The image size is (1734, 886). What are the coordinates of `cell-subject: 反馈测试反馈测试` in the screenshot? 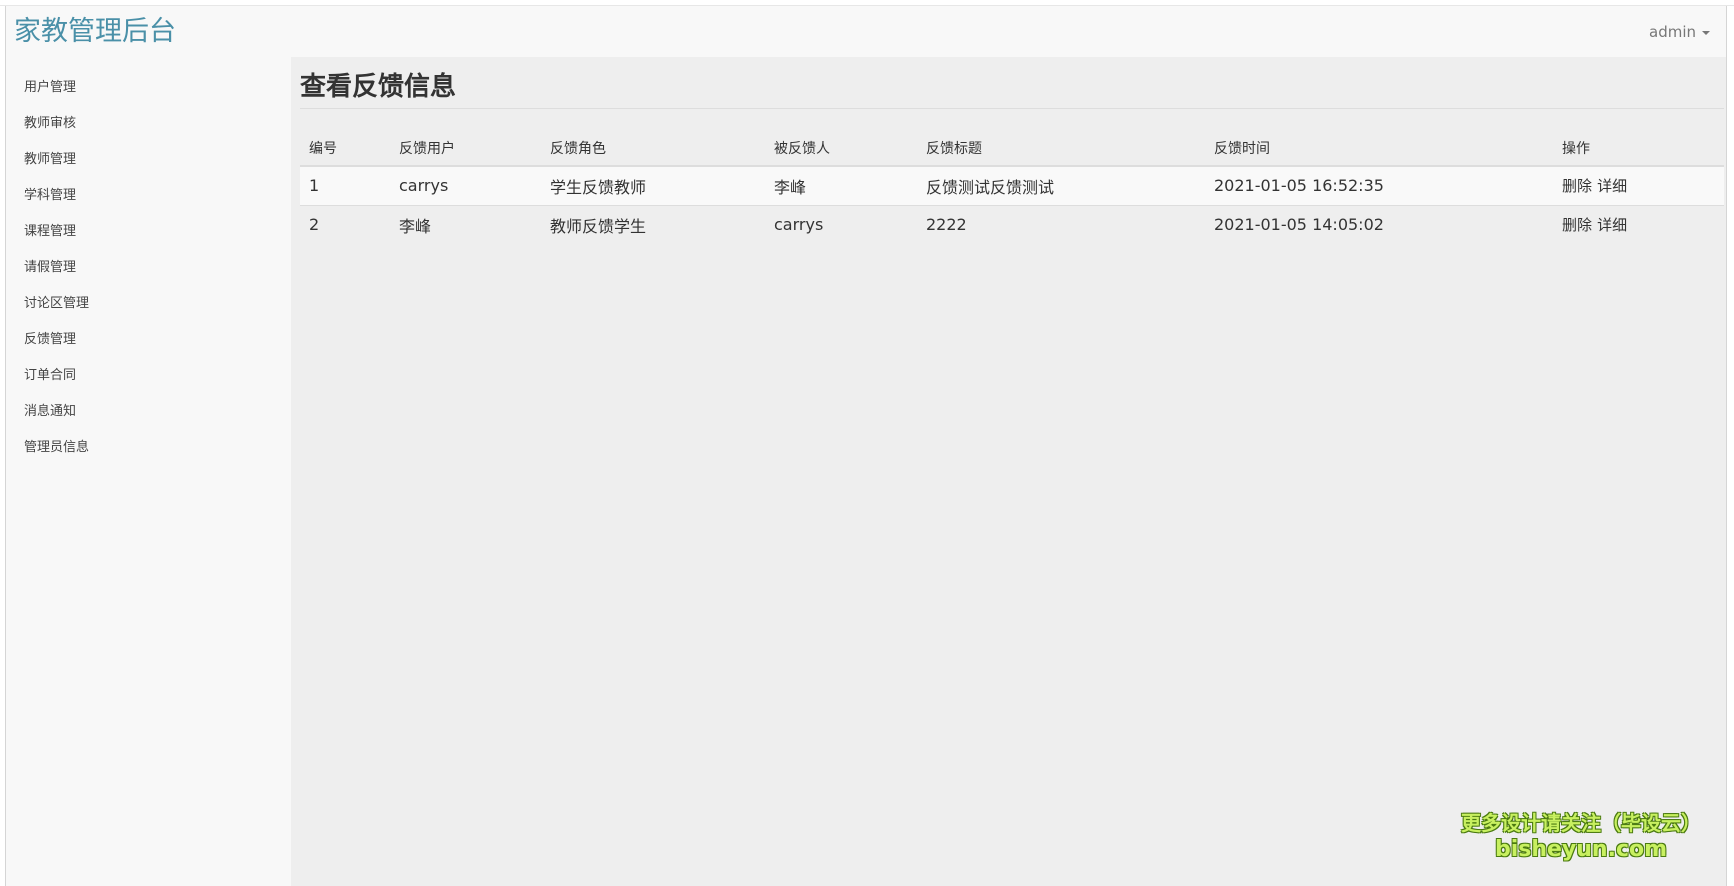 It's located at (1061, 185).